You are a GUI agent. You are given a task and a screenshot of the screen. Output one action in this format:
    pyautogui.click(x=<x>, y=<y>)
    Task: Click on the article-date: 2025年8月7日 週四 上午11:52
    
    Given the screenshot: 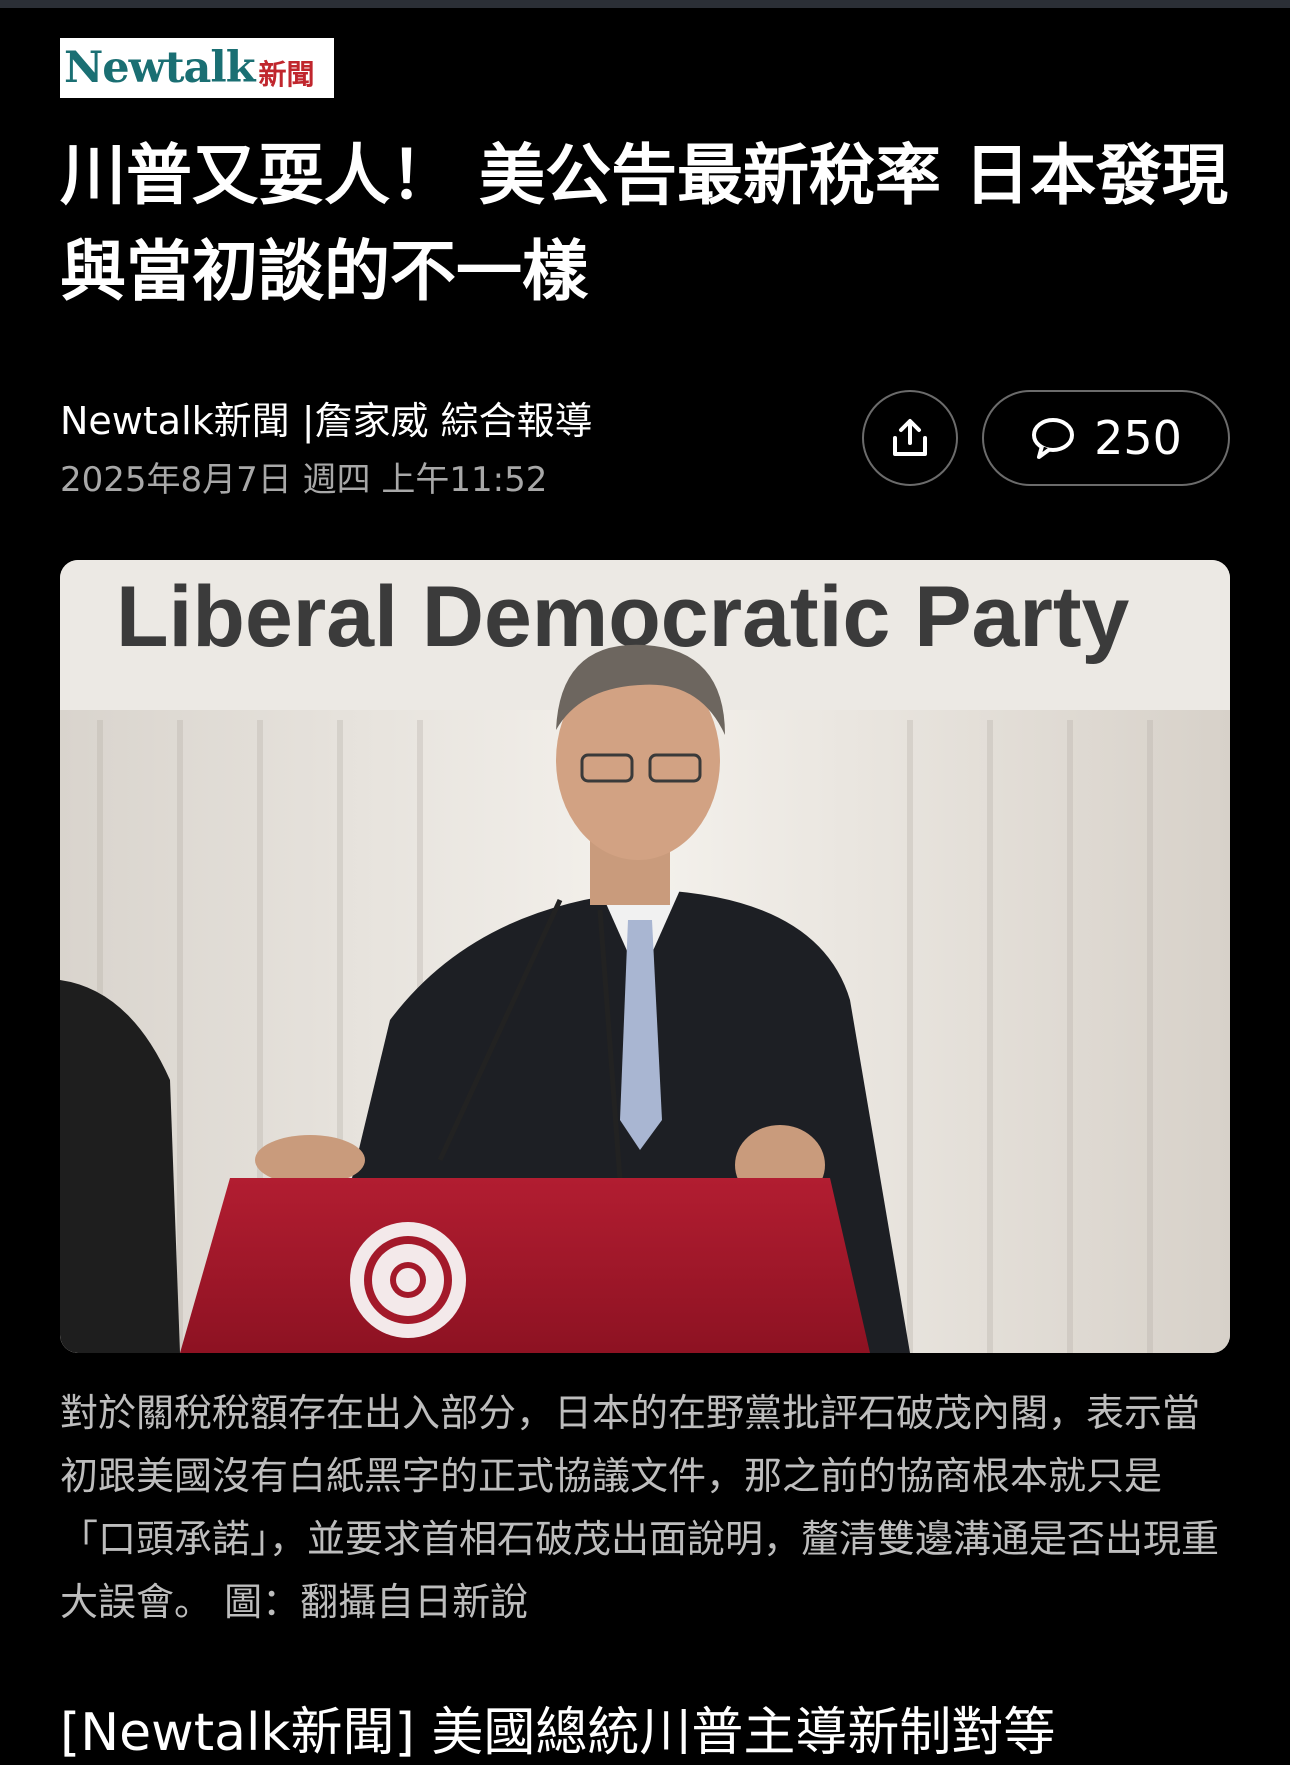 What is the action you would take?
    pyautogui.click(x=304, y=480)
    